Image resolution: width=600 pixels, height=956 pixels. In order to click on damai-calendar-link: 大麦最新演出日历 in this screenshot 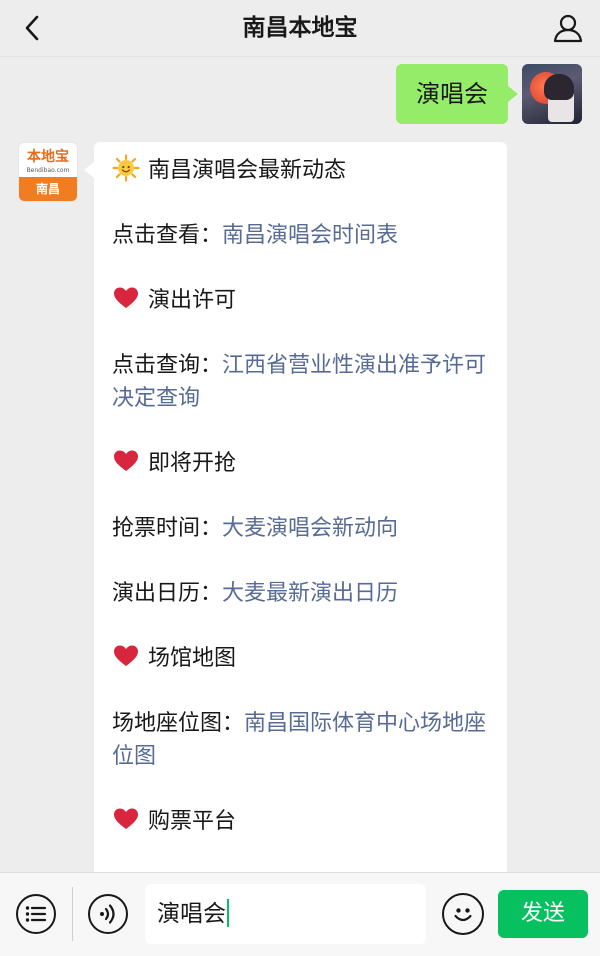, I will do `click(310, 593)`.